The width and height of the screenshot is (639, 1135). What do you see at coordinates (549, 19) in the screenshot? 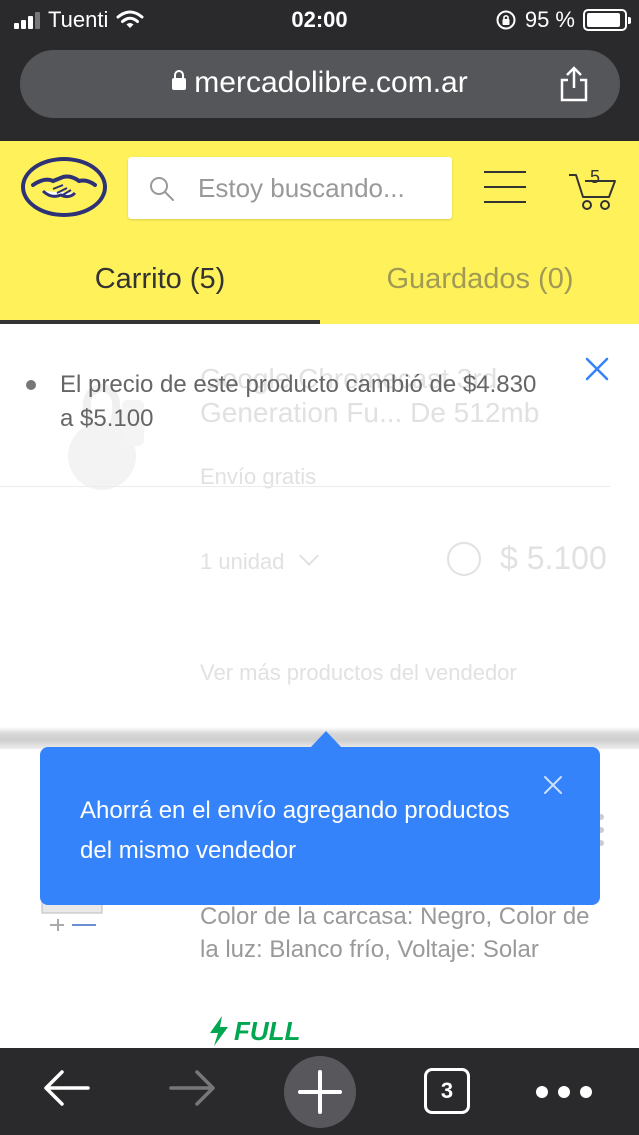
I see `battery-percentage: 95 %` at bounding box center [549, 19].